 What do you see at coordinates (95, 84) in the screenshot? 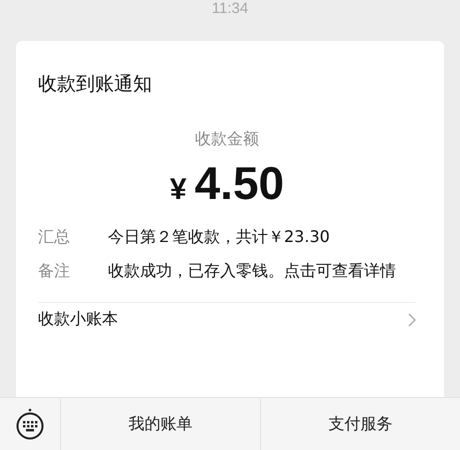
I see `card-title: 收款到账通知` at bounding box center [95, 84].